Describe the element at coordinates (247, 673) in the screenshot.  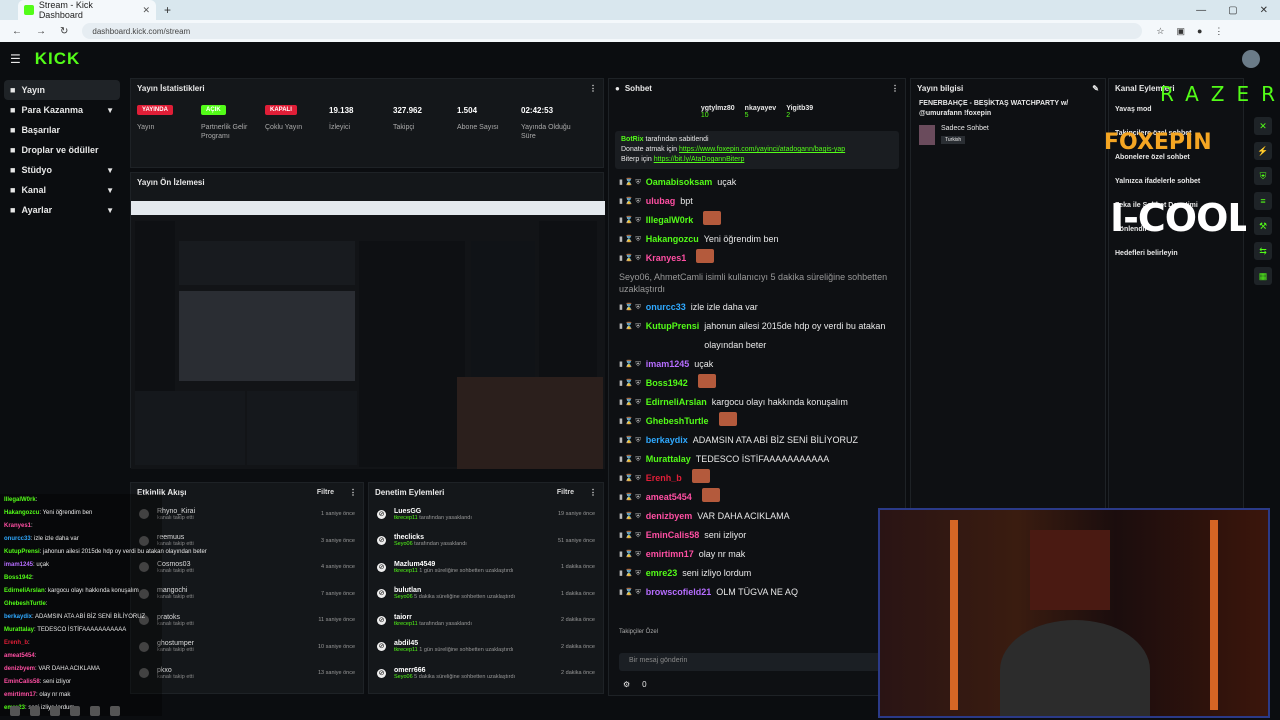
I see `activity-row: pkxo kanalı takip etti 13 saniye önce` at that location.